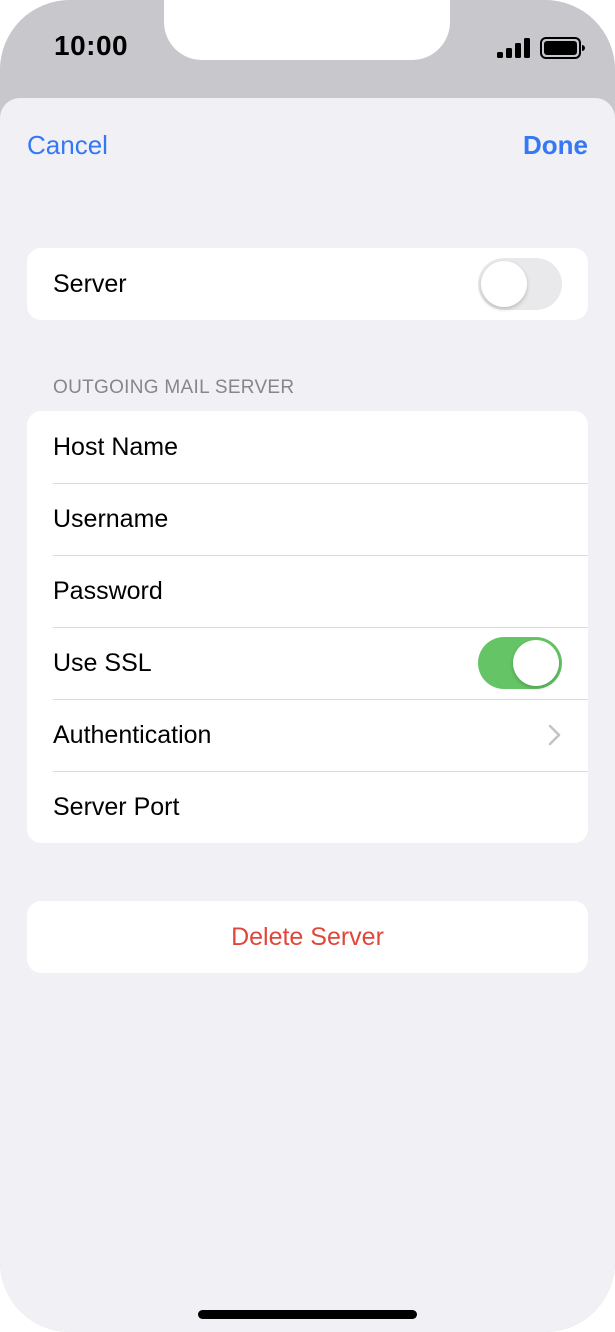 The image size is (615, 1332). What do you see at coordinates (307, 663) in the screenshot?
I see `use-ssl-row: Use SSL` at bounding box center [307, 663].